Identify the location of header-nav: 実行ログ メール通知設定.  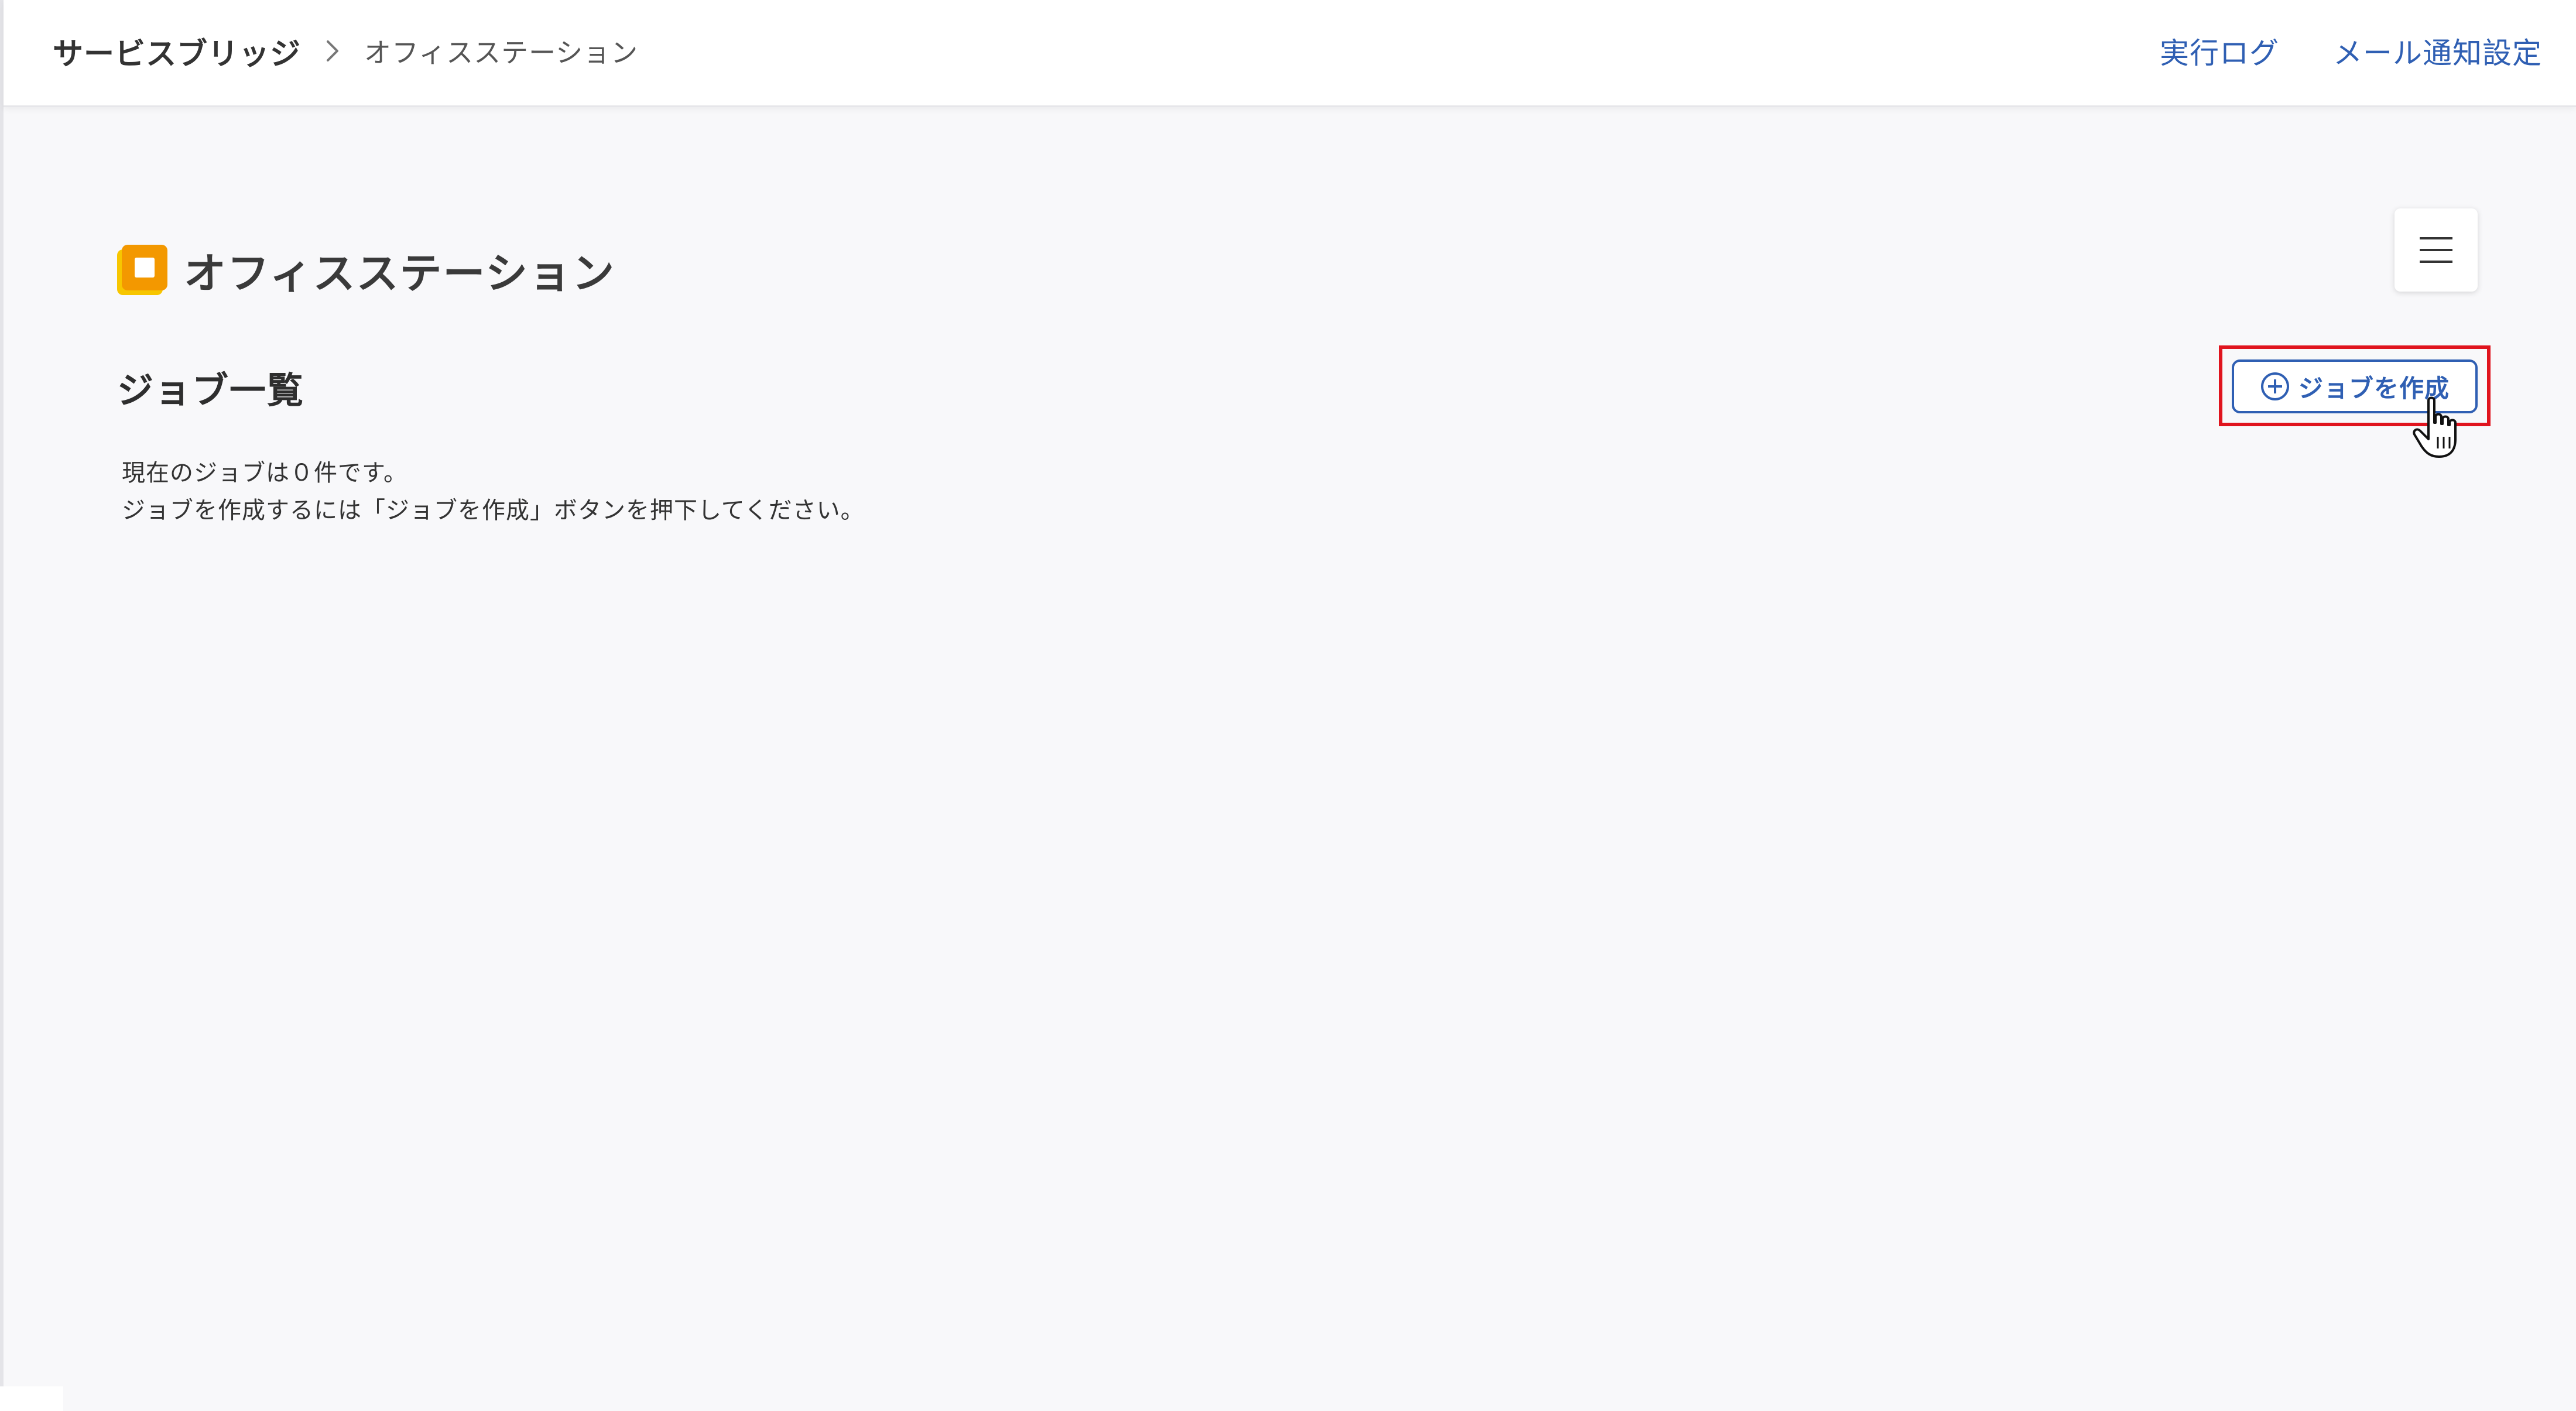
(2351, 50).